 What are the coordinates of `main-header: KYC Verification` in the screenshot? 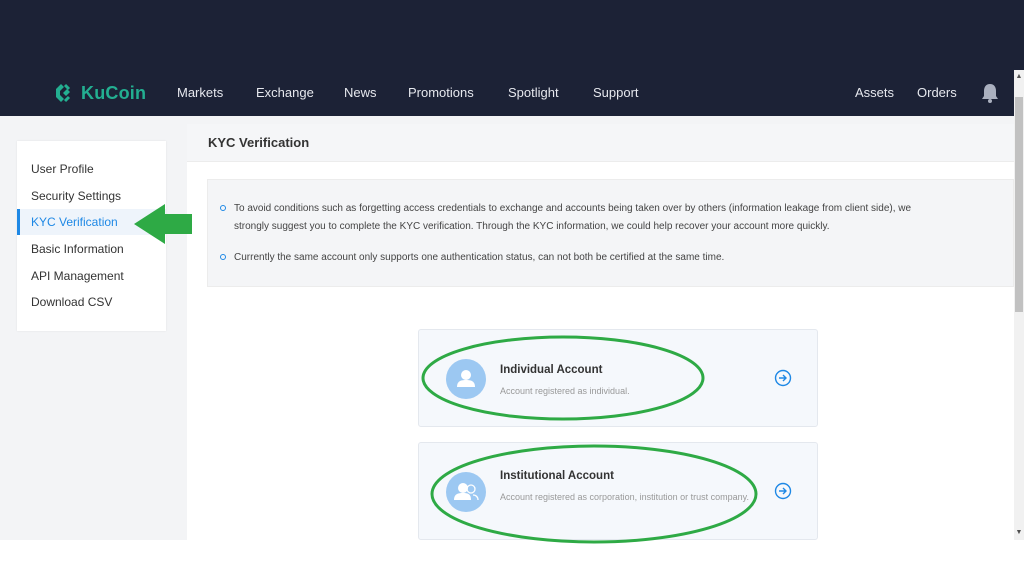 It's located at (600, 143).